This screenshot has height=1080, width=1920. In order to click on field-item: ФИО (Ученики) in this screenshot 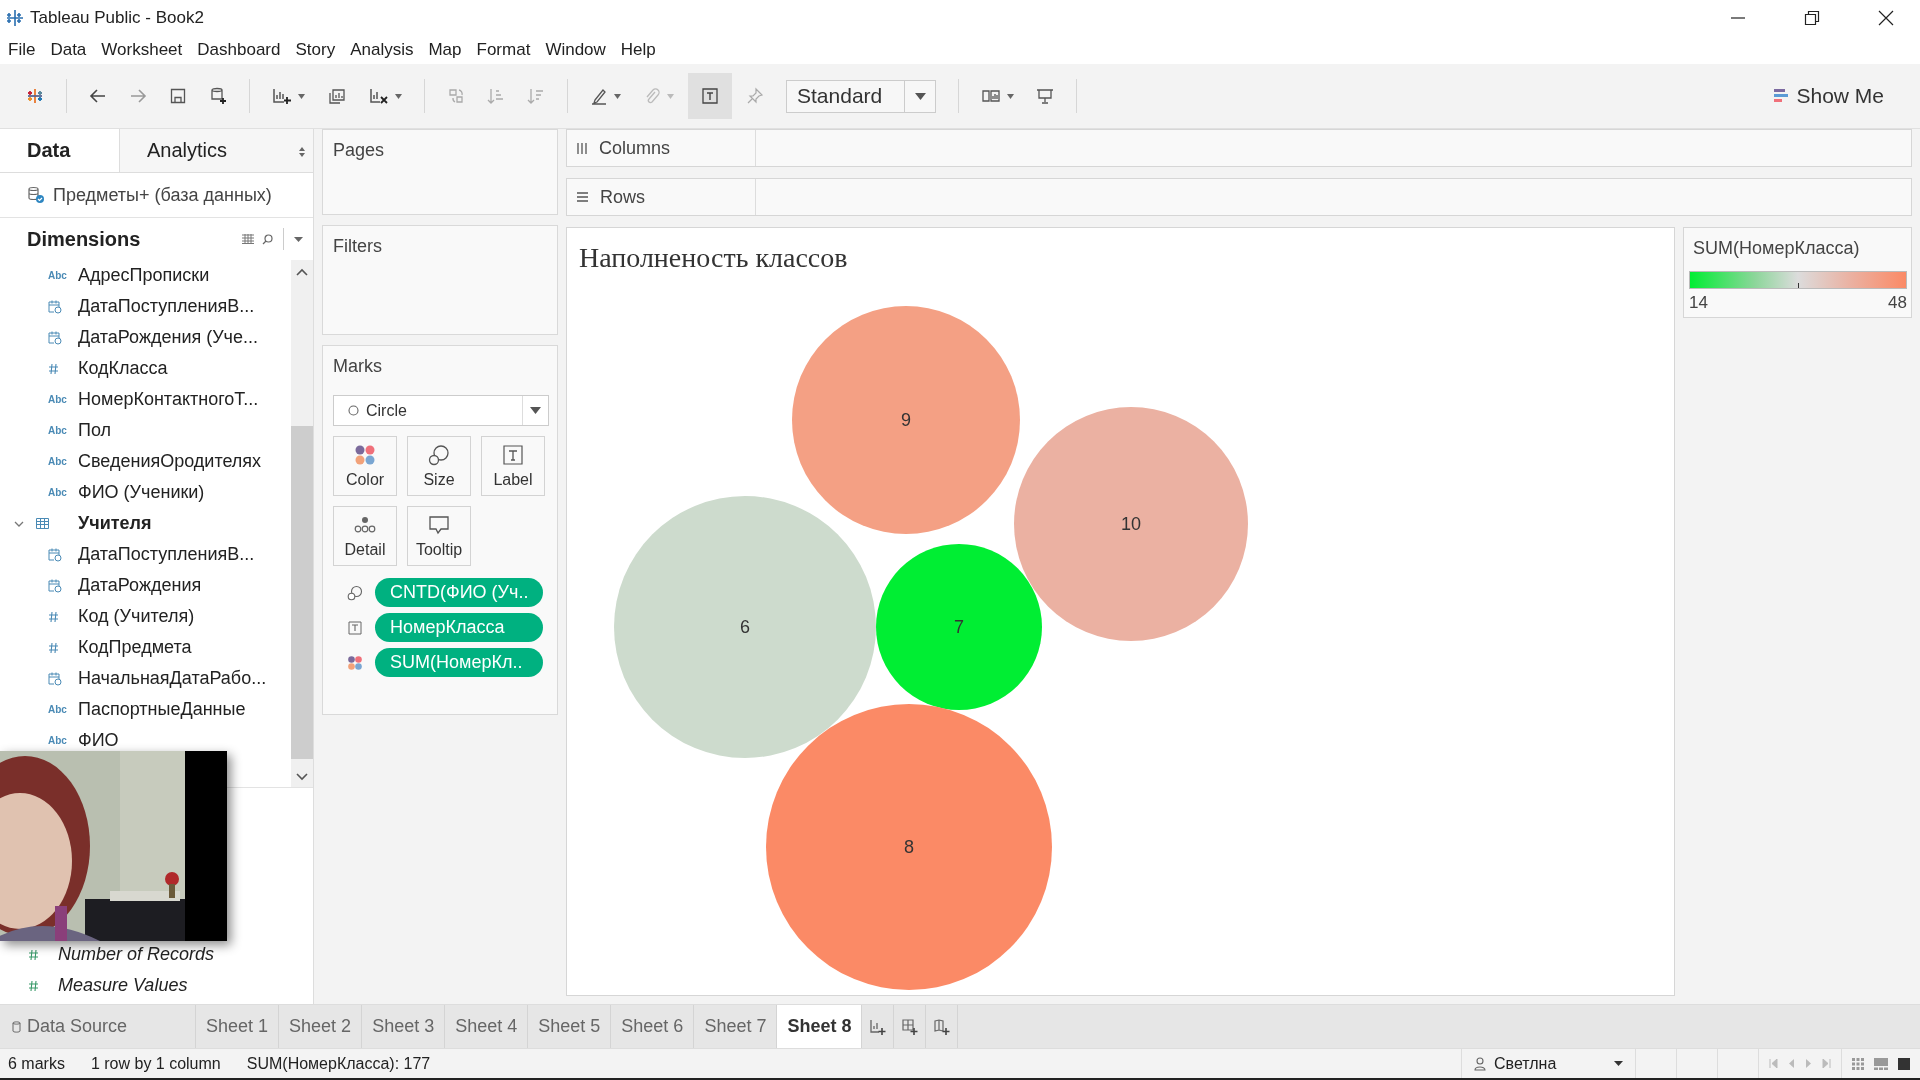, I will do `click(141, 492)`.